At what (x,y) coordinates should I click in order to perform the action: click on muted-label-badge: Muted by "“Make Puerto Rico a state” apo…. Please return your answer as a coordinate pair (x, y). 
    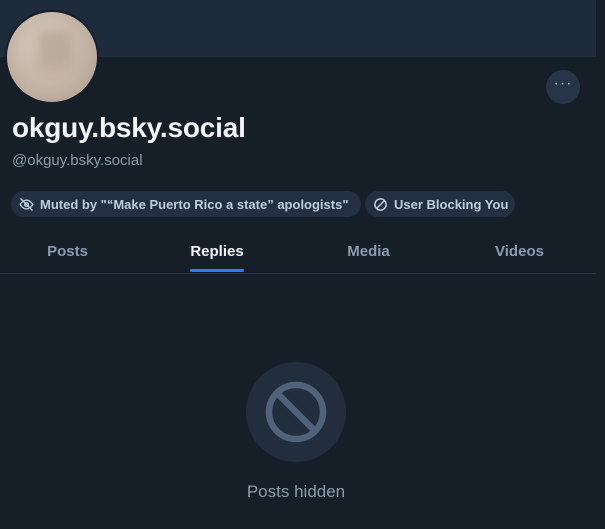
    Looking at the image, I should click on (186, 204).